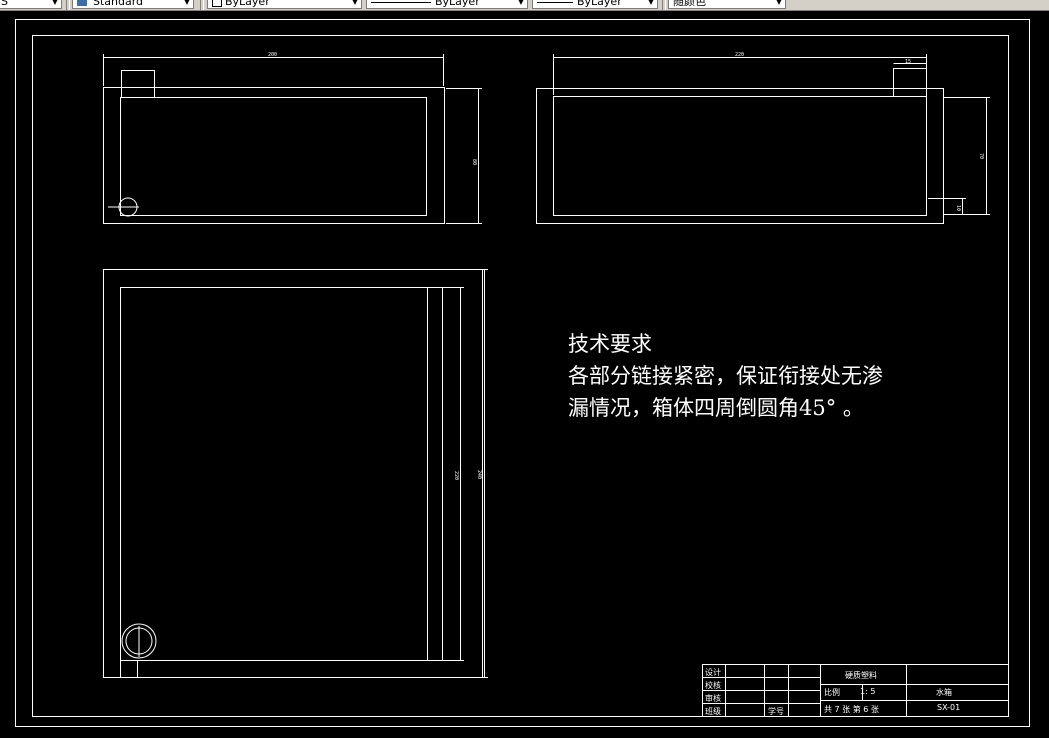 This screenshot has height=738, width=1049. I want to click on tb-name: 水箱, so click(944, 692).